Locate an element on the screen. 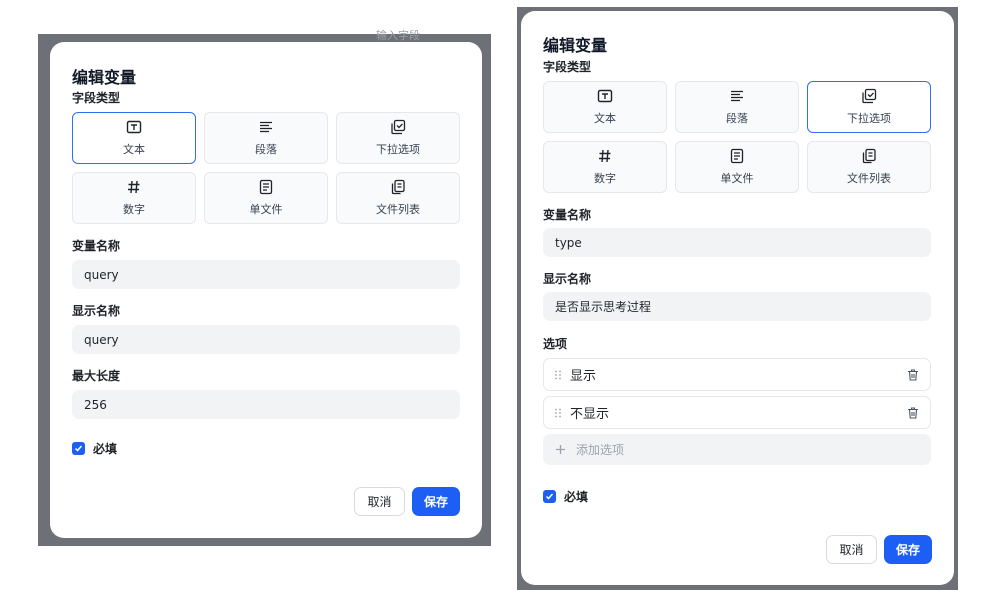 The width and height of the screenshot is (988, 606). max-length-label: 最大长度 is located at coordinates (96, 376).